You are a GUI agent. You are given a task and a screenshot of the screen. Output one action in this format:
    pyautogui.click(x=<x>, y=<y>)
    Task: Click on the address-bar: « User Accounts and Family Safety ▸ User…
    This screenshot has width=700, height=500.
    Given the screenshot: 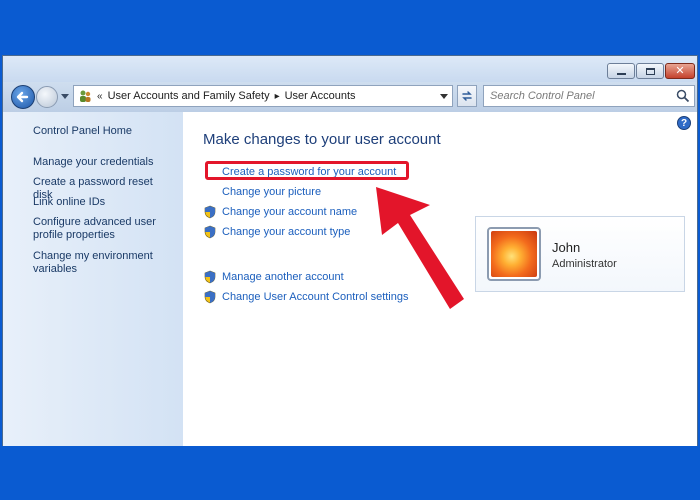 What is the action you would take?
    pyautogui.click(x=263, y=96)
    